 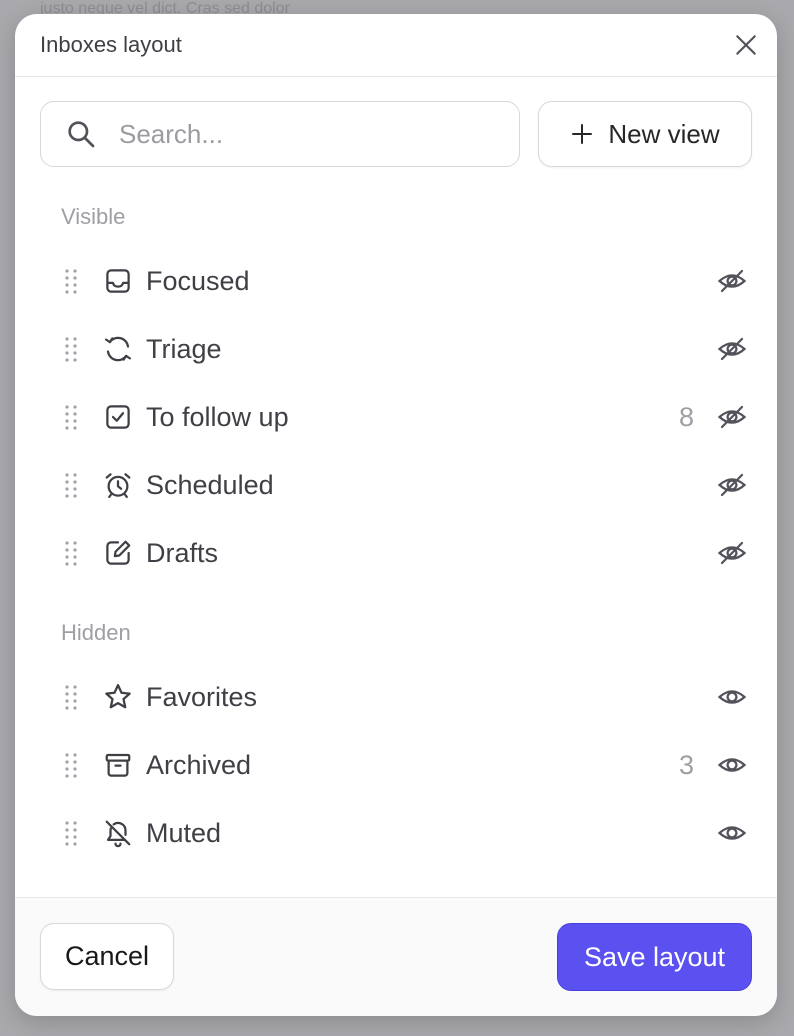 What do you see at coordinates (184, 348) in the screenshot?
I see `list-item-label: Triage` at bounding box center [184, 348].